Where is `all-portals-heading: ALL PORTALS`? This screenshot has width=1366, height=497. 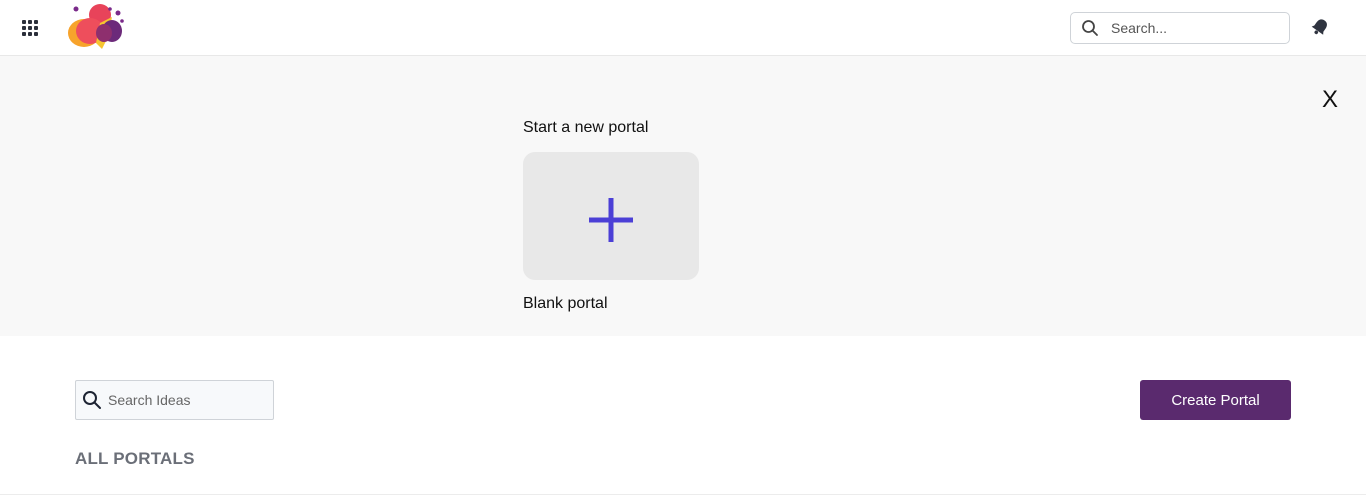
all-portals-heading: ALL PORTALS is located at coordinates (135, 458).